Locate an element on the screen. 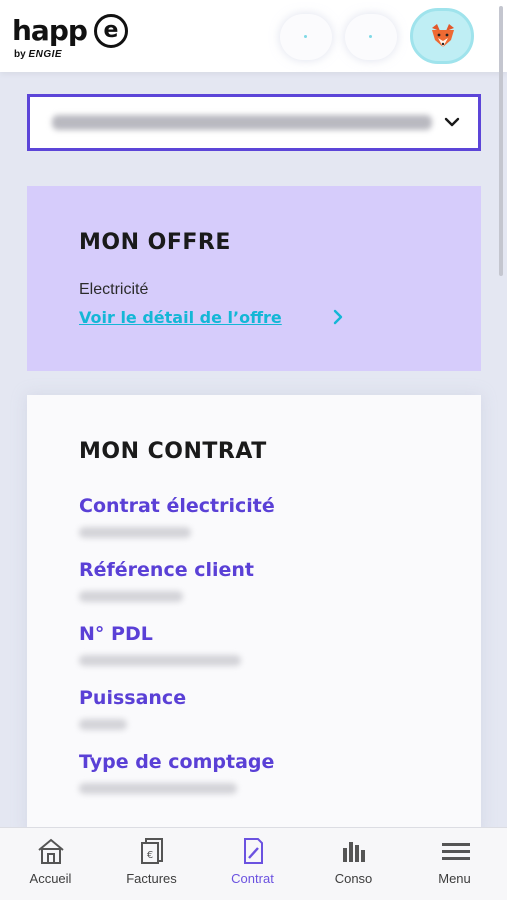  contract-icon is located at coordinates (253, 851).